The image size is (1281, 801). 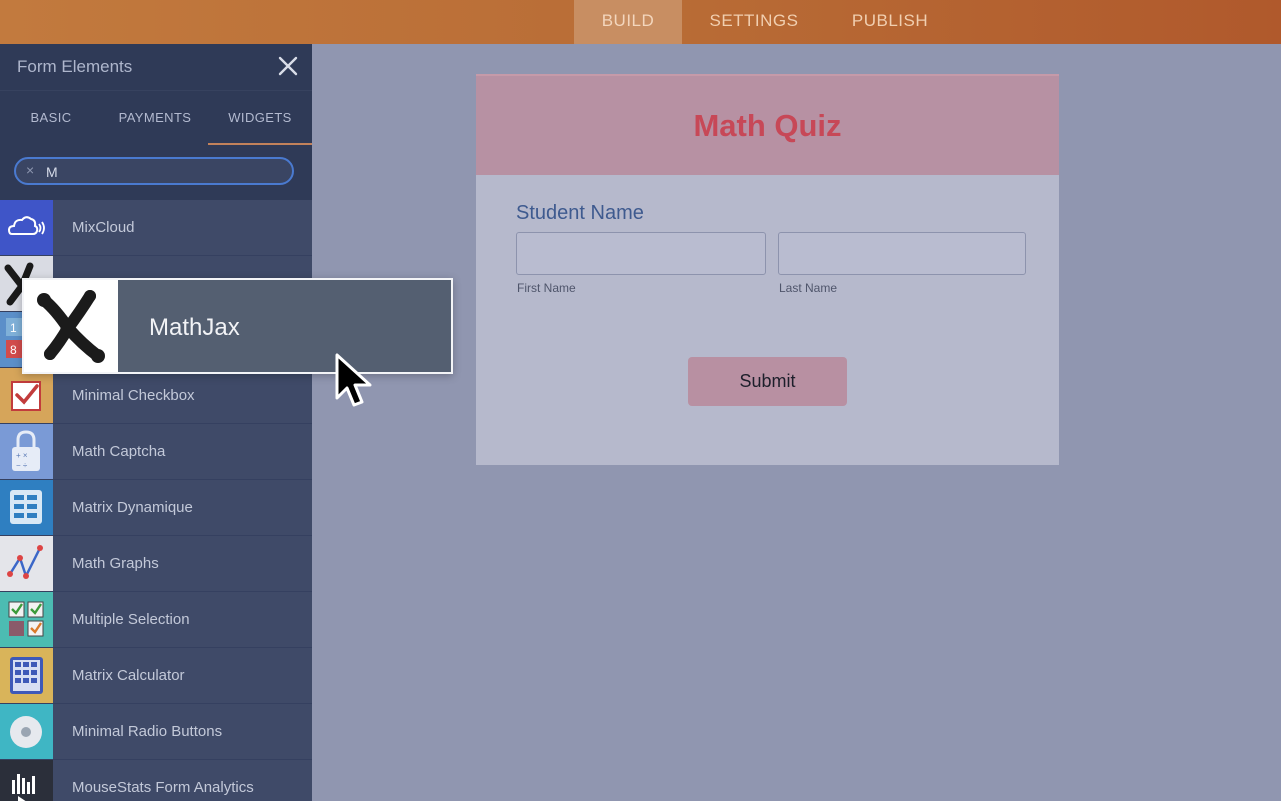 I want to click on list-item: Matrix Calculator, so click(x=156, y=676).